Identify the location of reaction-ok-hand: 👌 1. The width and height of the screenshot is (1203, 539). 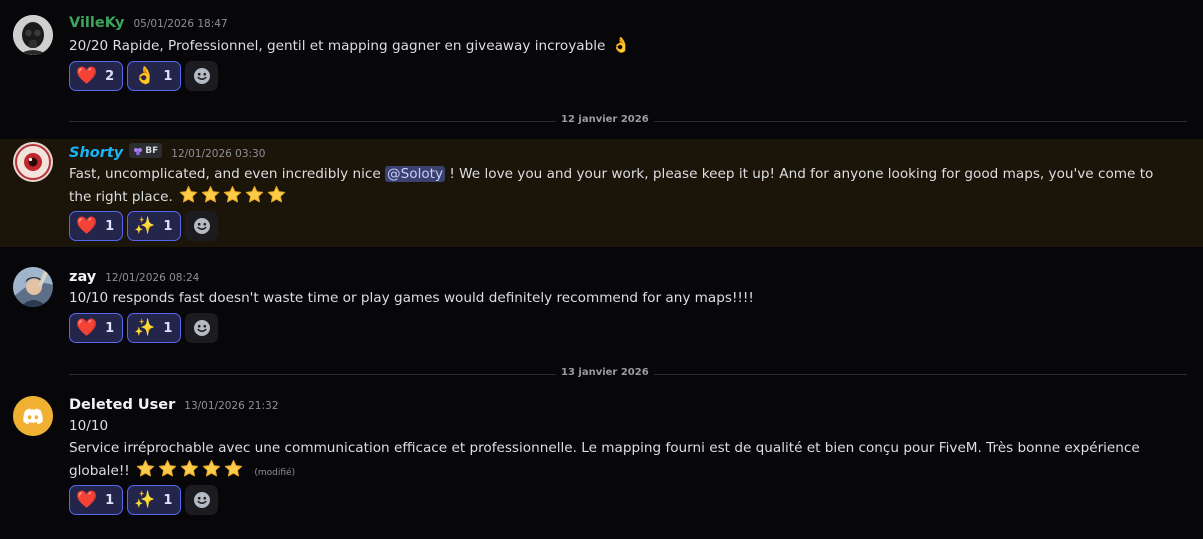
(154, 76).